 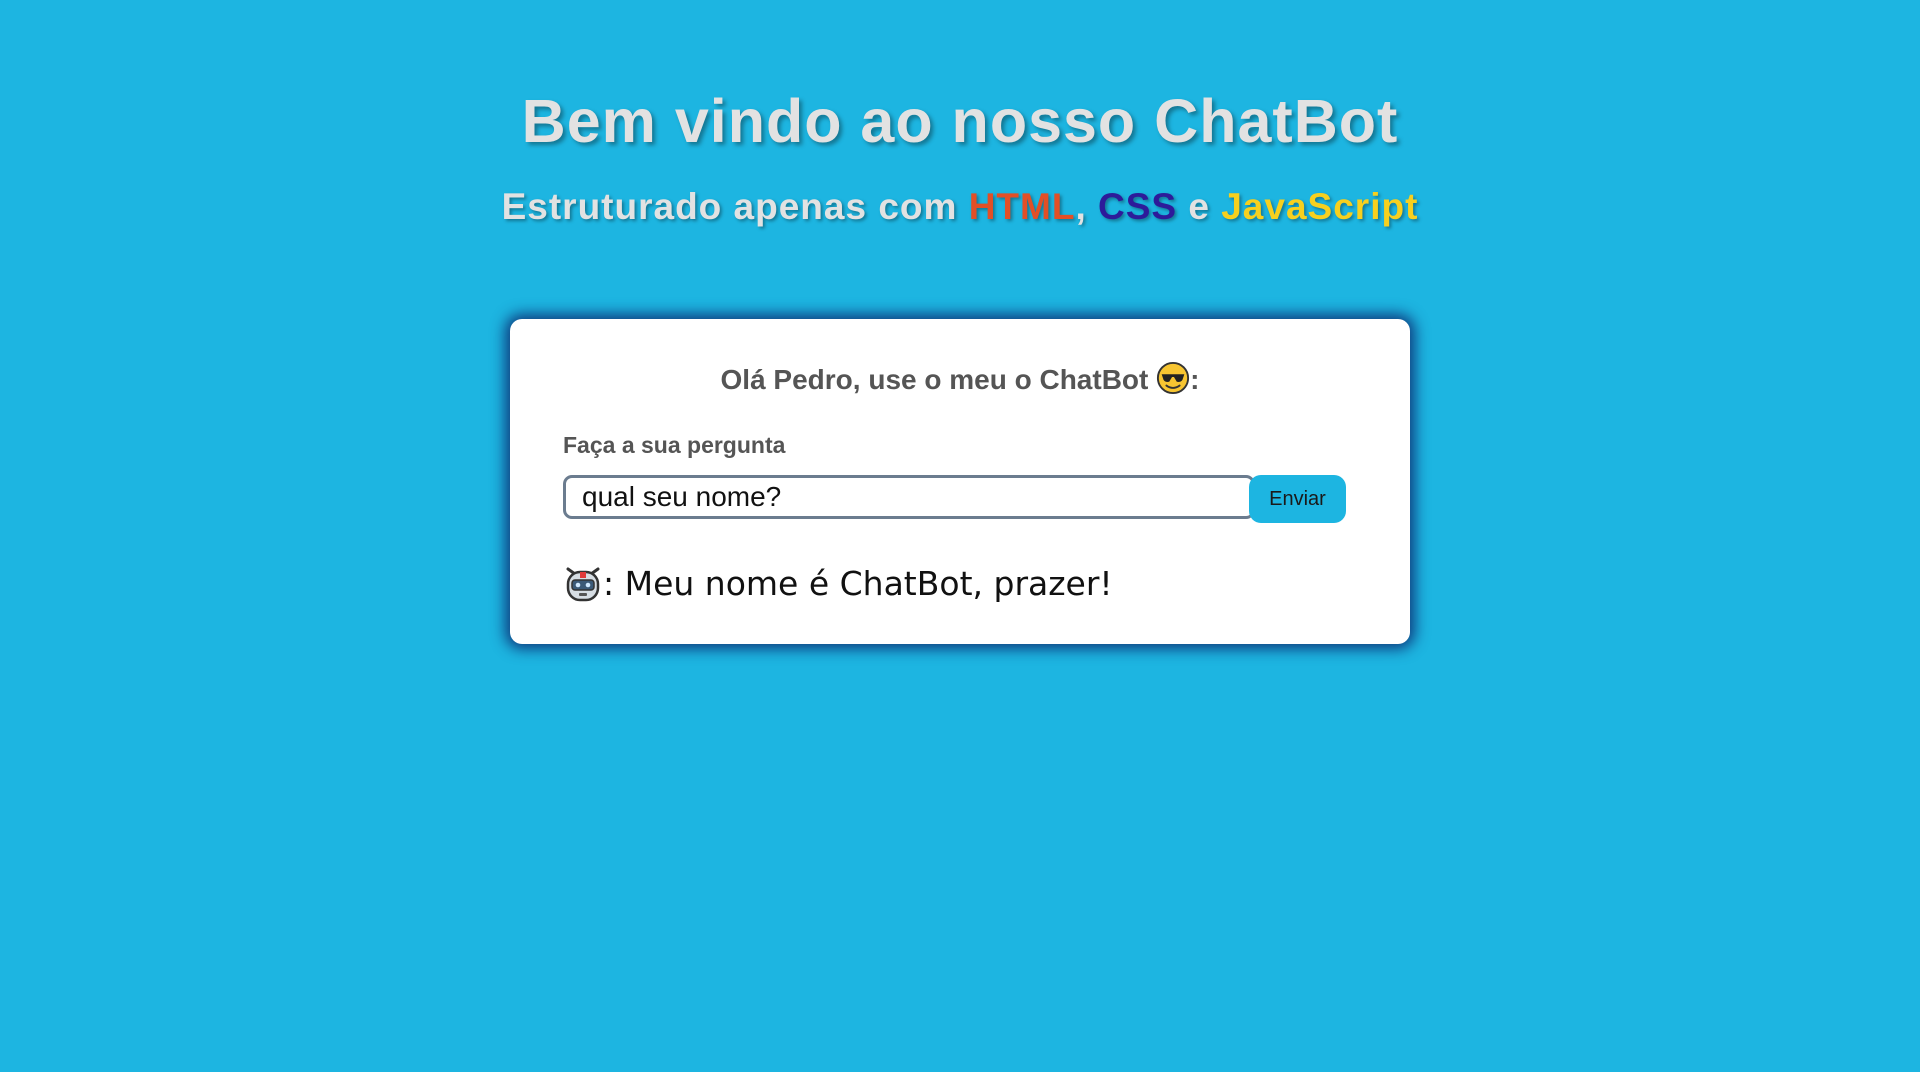 What do you see at coordinates (674, 445) in the screenshot?
I see `question-label: Faça a sua pergunta` at bounding box center [674, 445].